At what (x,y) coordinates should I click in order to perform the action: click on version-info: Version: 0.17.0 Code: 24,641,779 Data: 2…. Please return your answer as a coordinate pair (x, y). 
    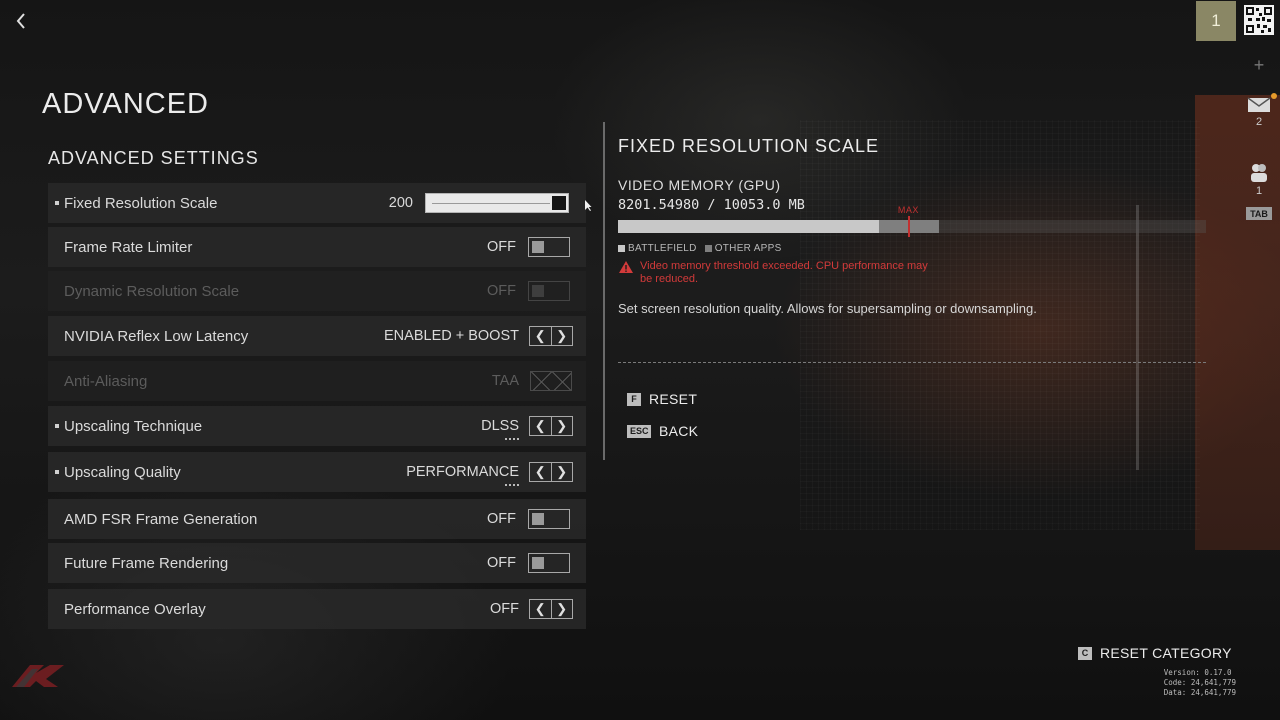
    Looking at the image, I should click on (1200, 683).